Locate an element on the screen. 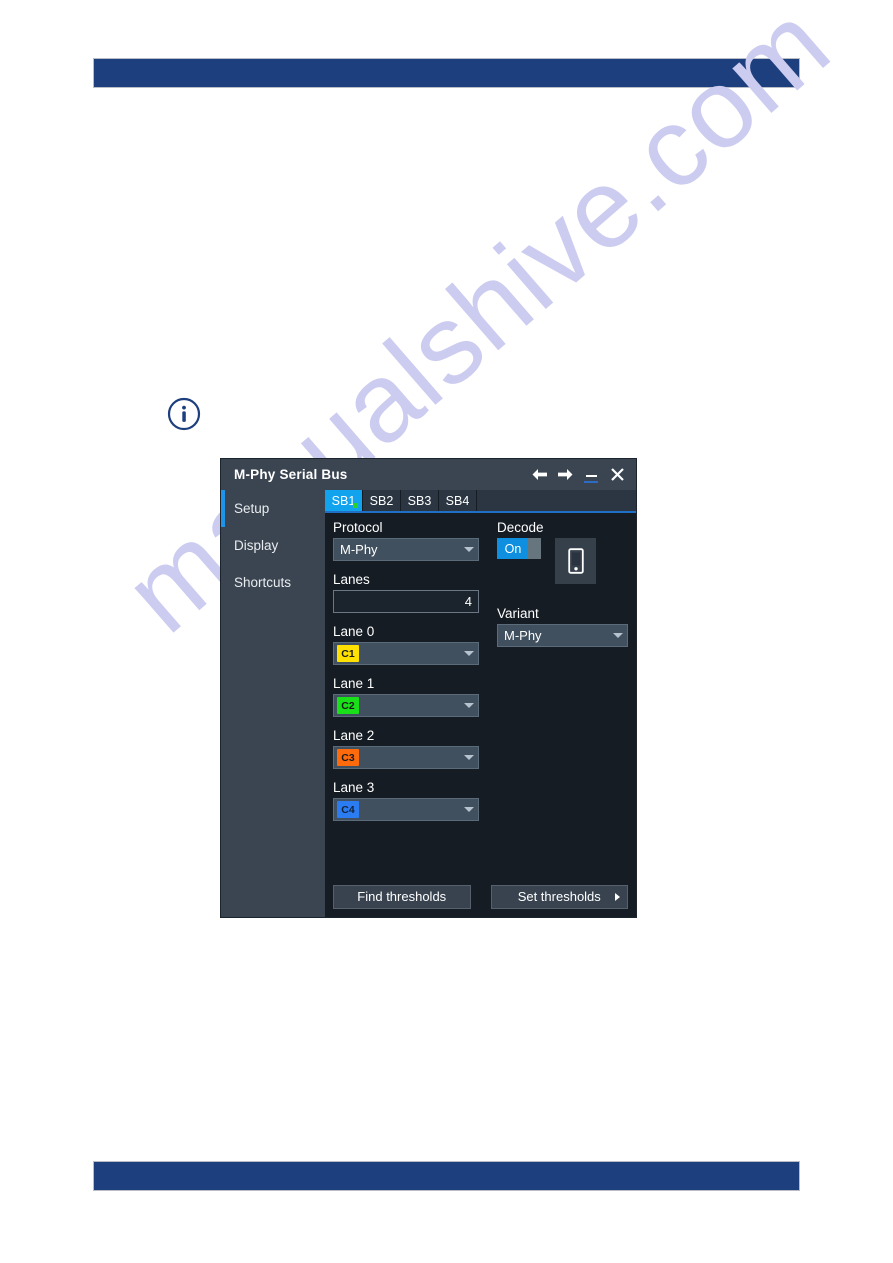 The height and width of the screenshot is (1263, 893). sidebar-item-display: Display is located at coordinates (273, 545).